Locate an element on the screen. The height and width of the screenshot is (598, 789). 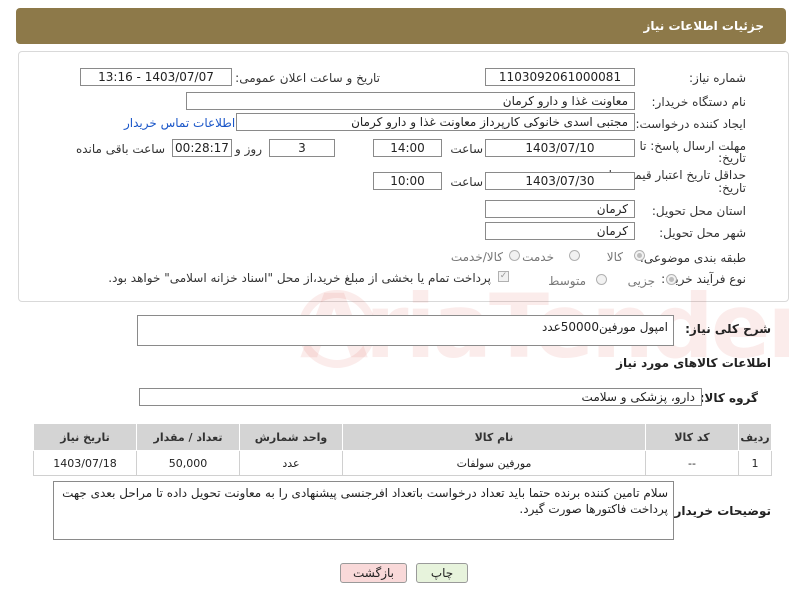
city-label: شهر محل تحویل: is located at coordinates (702, 233).